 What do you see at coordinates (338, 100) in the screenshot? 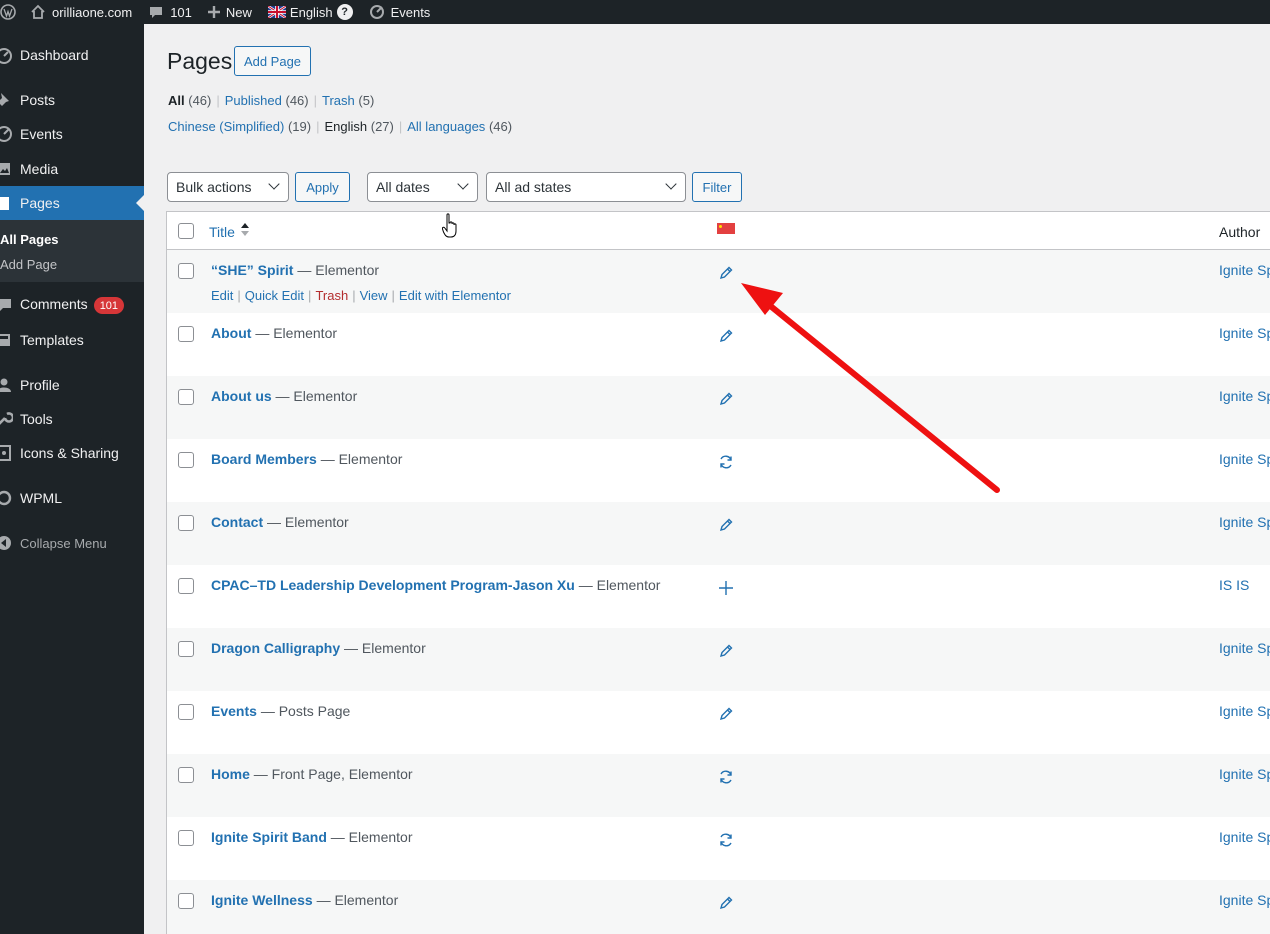
I see `filter-trash: Trash` at bounding box center [338, 100].